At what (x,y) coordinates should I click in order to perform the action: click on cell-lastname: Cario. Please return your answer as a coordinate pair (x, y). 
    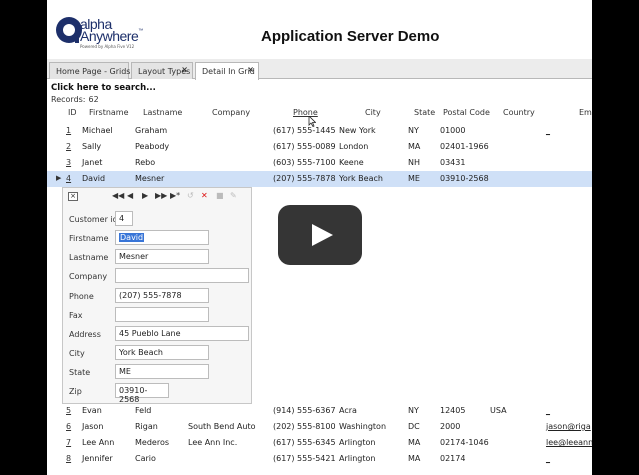
    Looking at the image, I should click on (145, 458).